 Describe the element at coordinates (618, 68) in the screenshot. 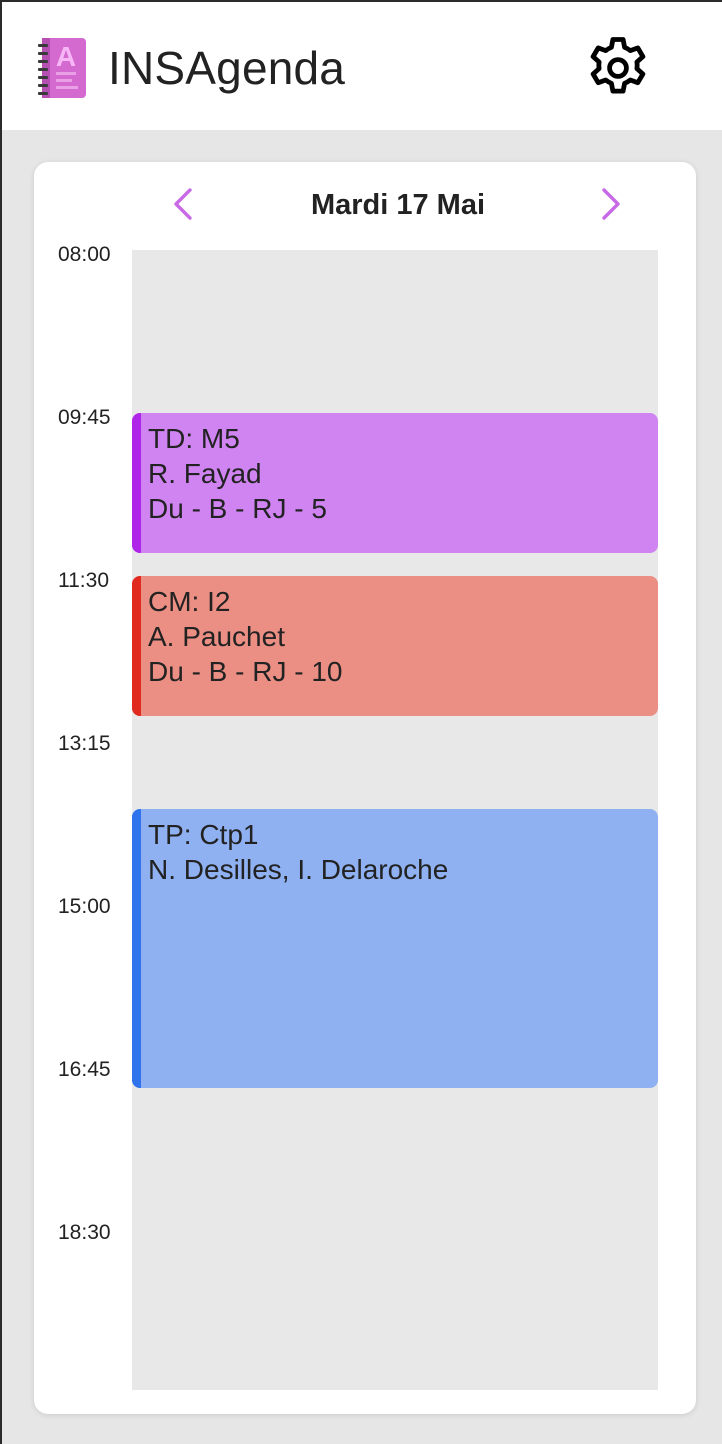

I see `gear-icon` at that location.